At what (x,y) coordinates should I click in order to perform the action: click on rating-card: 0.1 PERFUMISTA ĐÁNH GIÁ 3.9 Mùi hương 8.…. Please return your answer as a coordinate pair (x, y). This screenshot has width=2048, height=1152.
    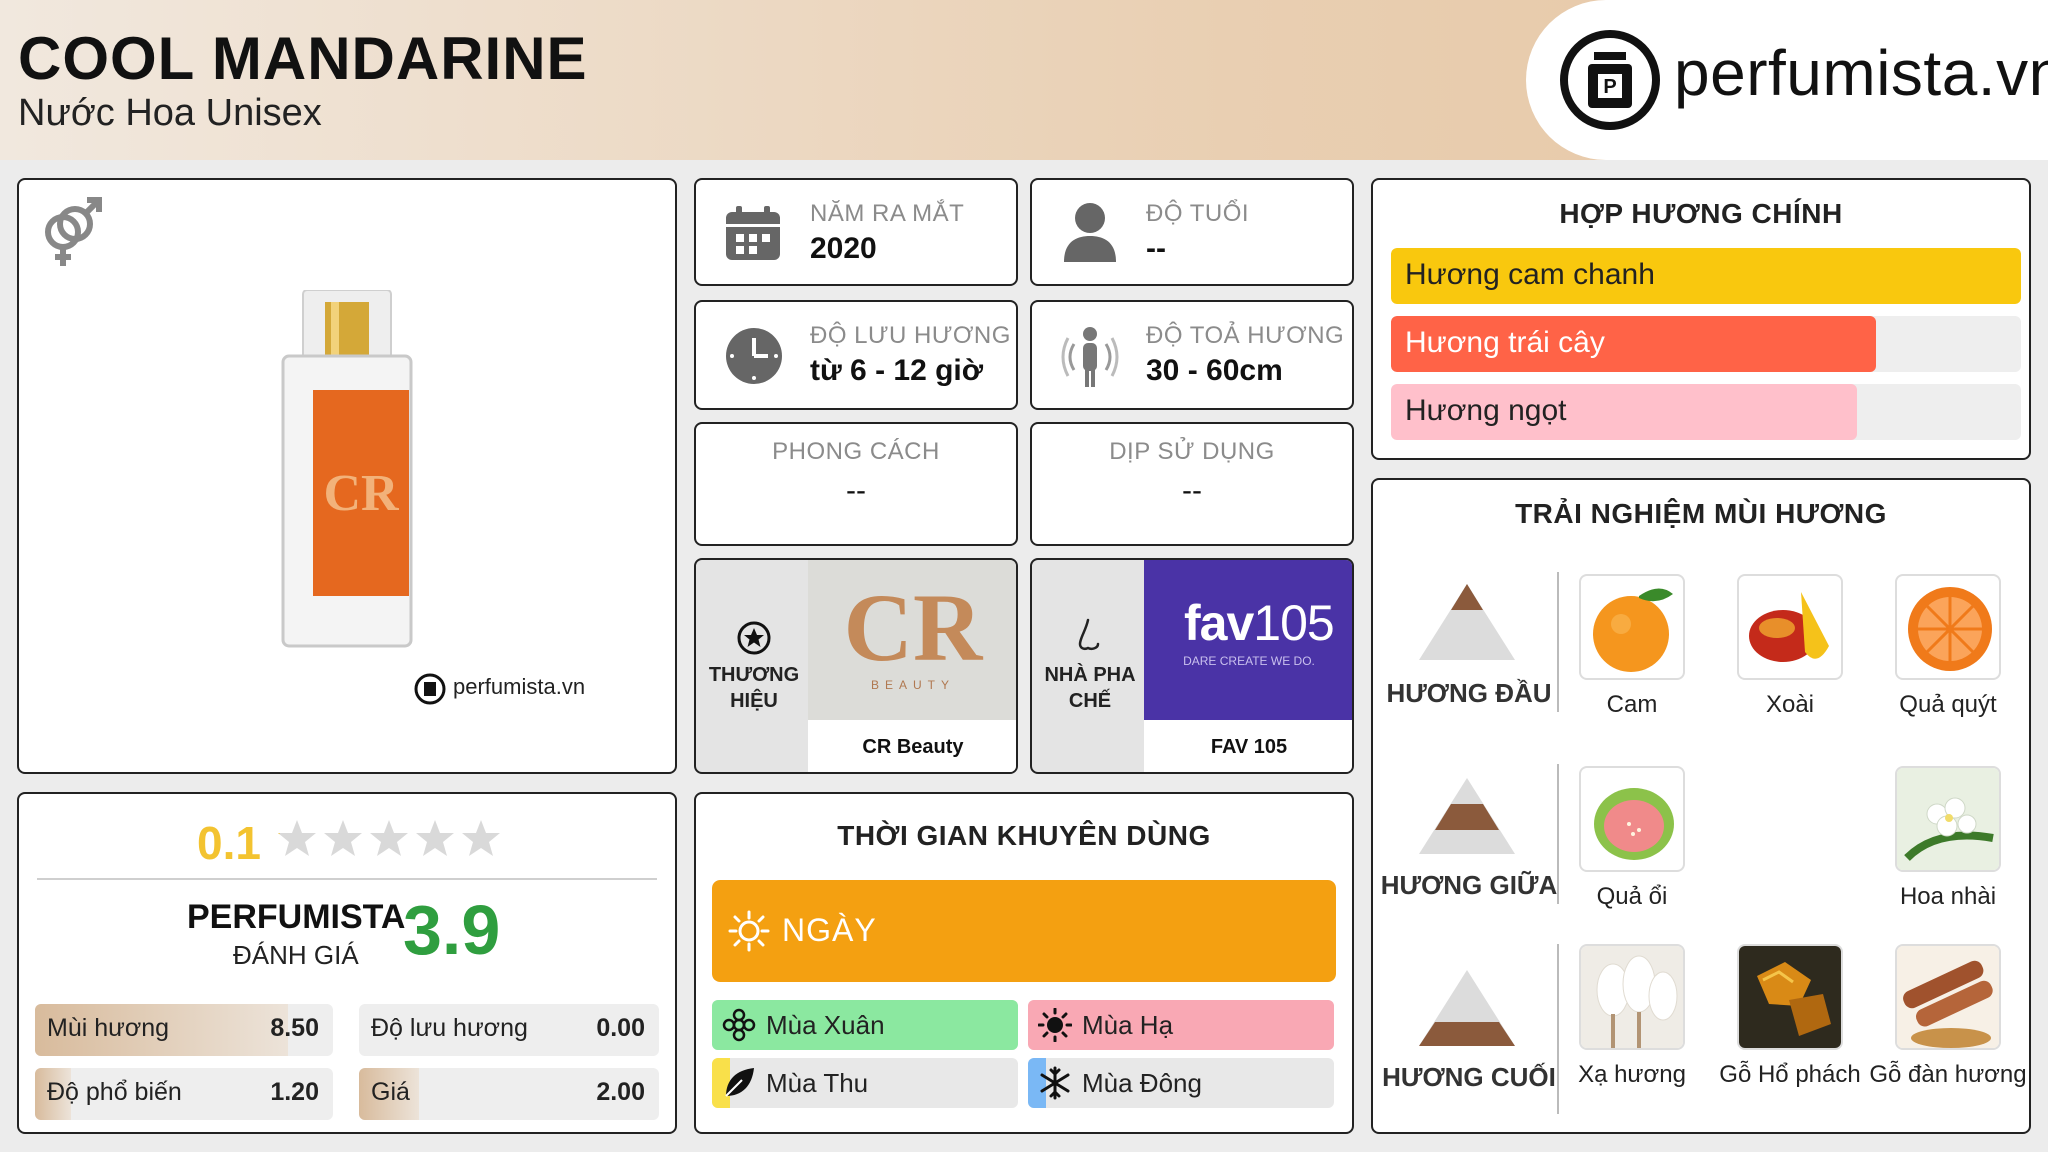
    Looking at the image, I should click on (347, 963).